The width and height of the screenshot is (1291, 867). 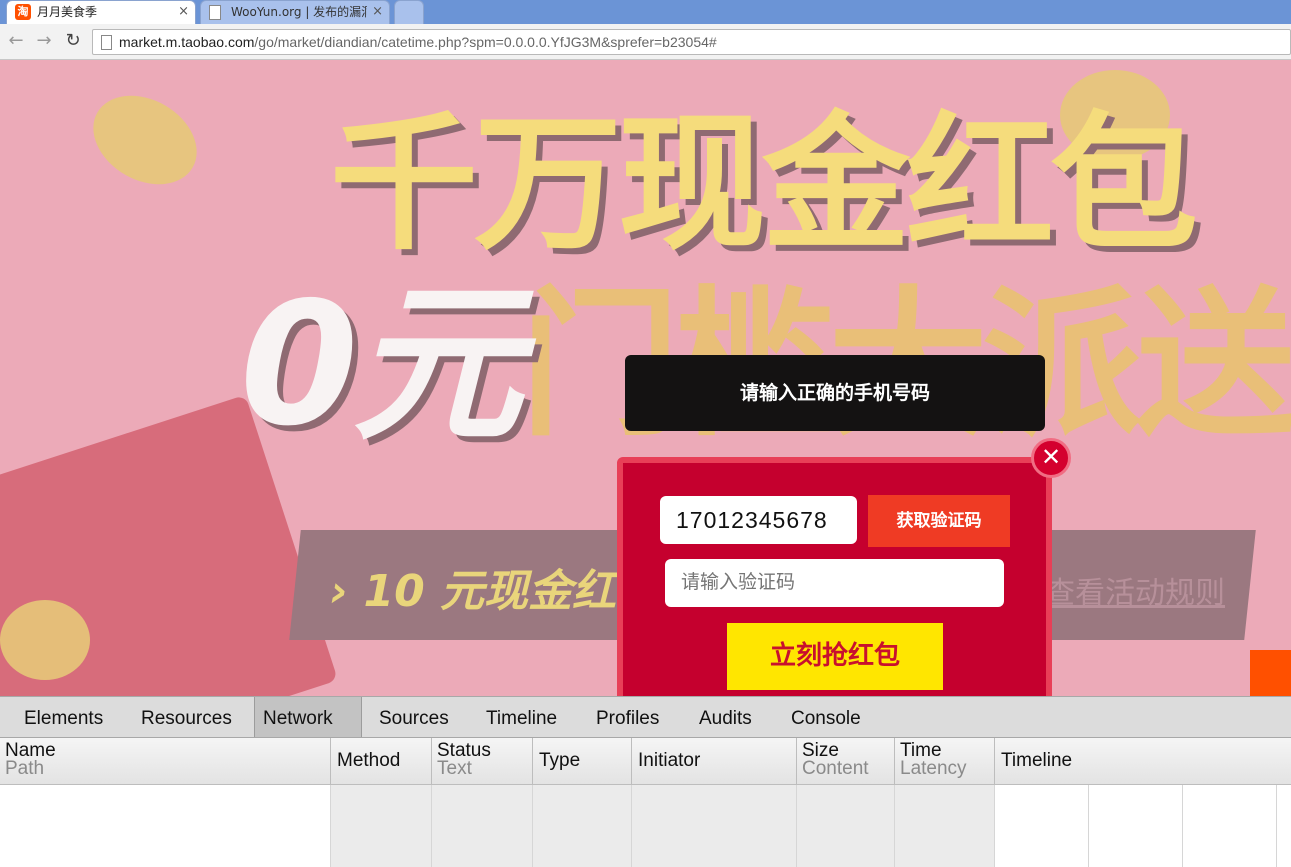 I want to click on tab-title: 月月美食季, so click(x=67, y=12).